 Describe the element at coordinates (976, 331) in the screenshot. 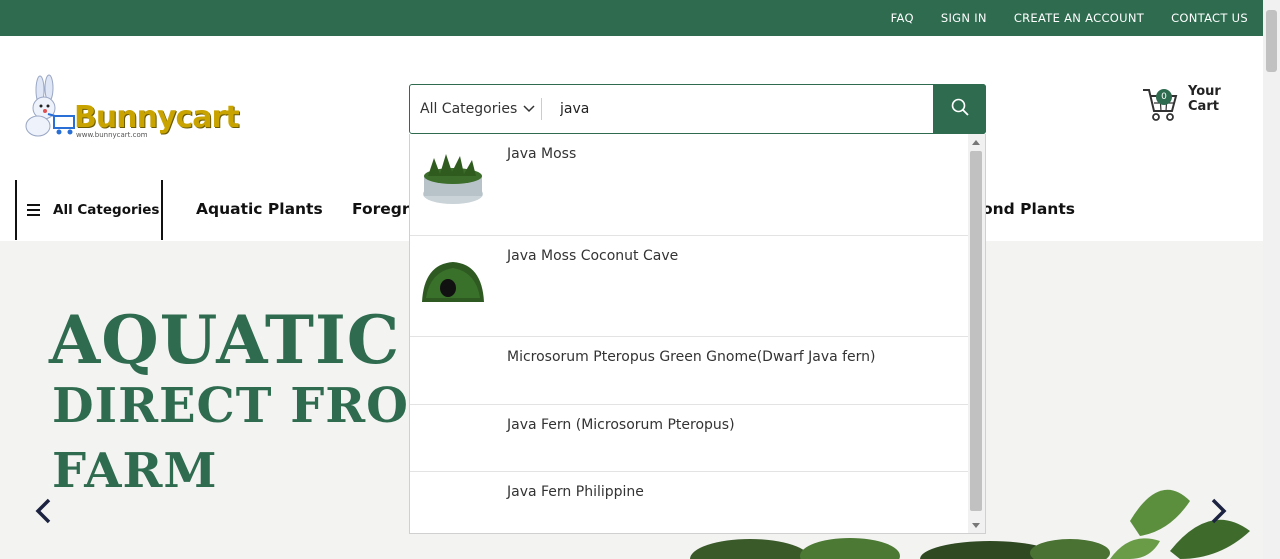

I see `dropdown-scrollbar-thumb` at that location.